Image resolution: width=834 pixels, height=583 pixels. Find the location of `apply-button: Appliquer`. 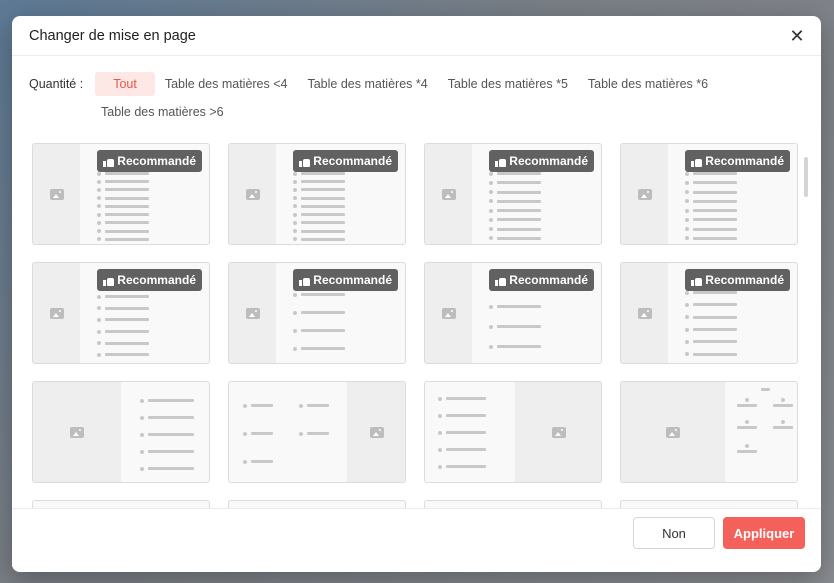

apply-button: Appliquer is located at coordinates (764, 533).